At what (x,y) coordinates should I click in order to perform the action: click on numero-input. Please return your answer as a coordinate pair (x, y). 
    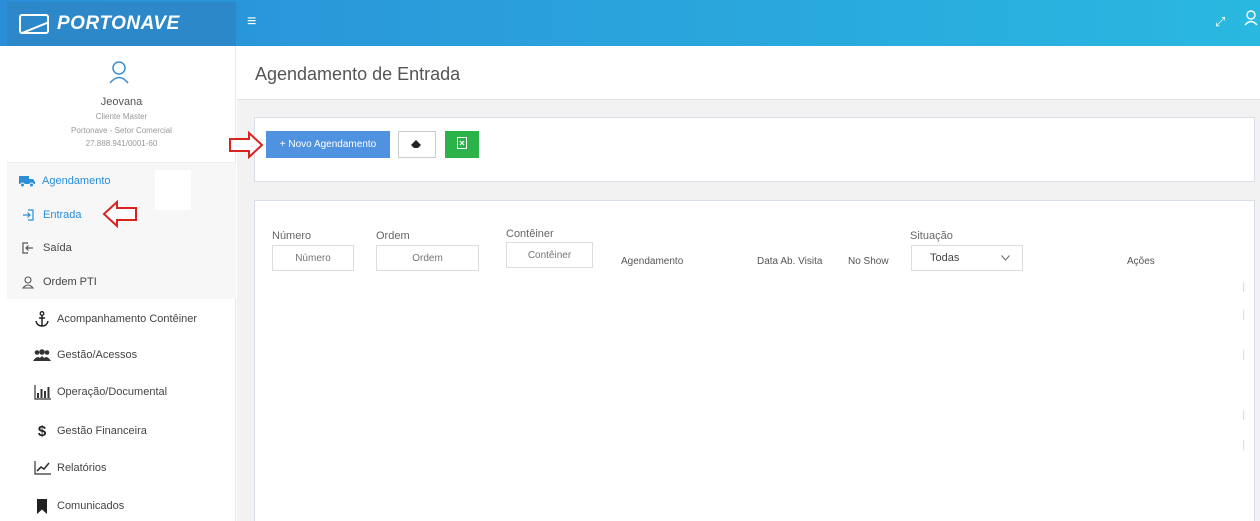
    Looking at the image, I should click on (313, 258).